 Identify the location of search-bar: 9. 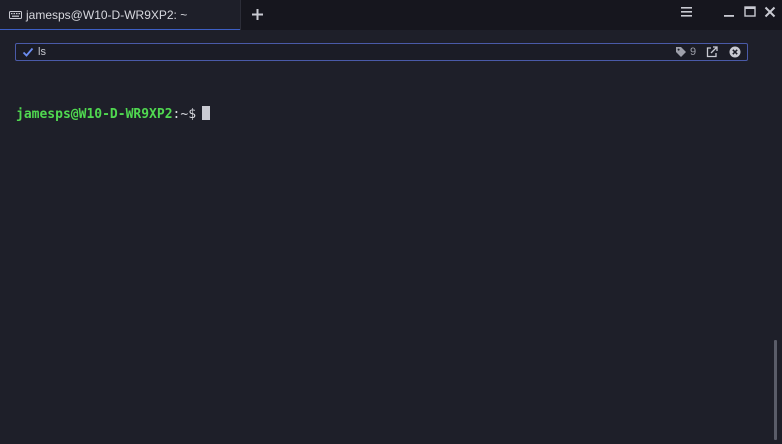
(381, 52).